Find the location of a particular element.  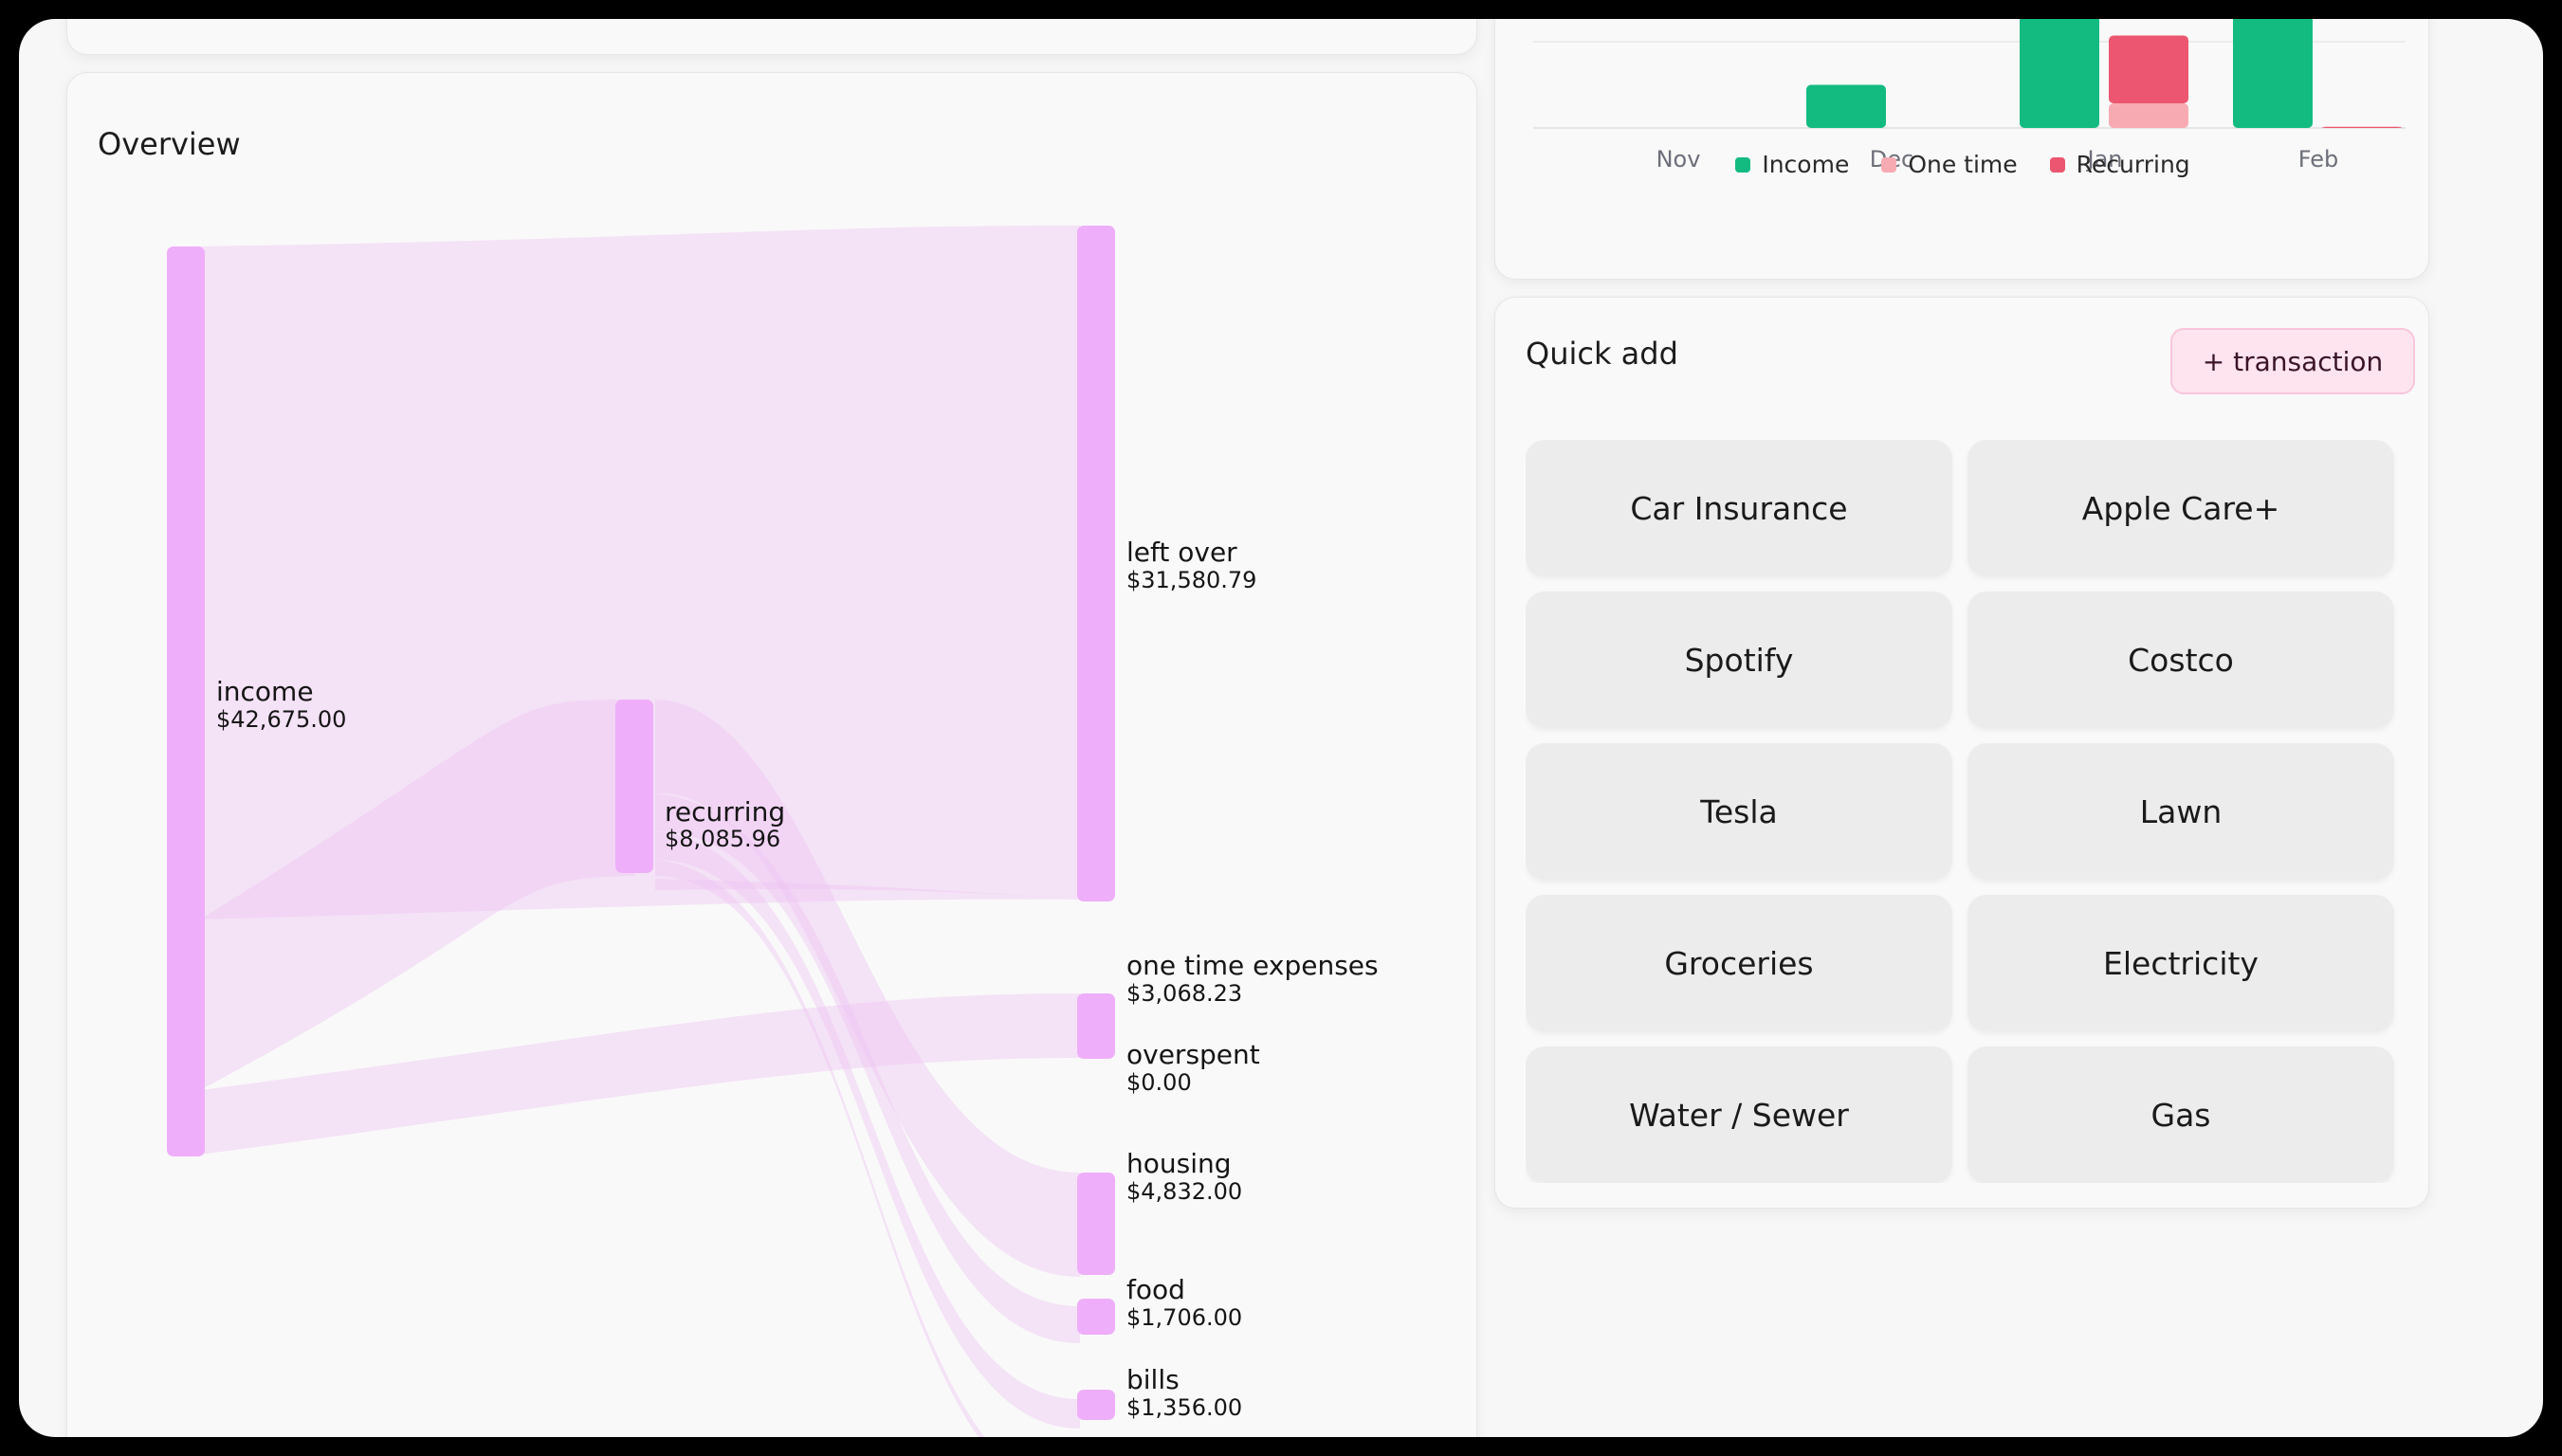

quick-add-lawn: Lawn is located at coordinates (2180, 811).